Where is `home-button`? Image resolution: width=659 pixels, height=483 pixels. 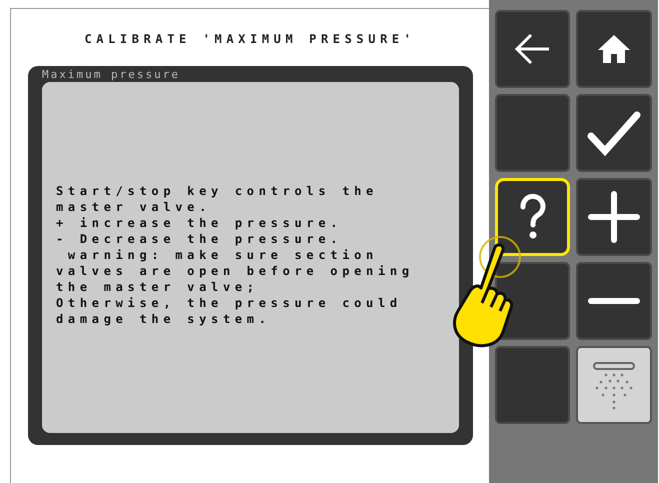 home-button is located at coordinates (614, 49).